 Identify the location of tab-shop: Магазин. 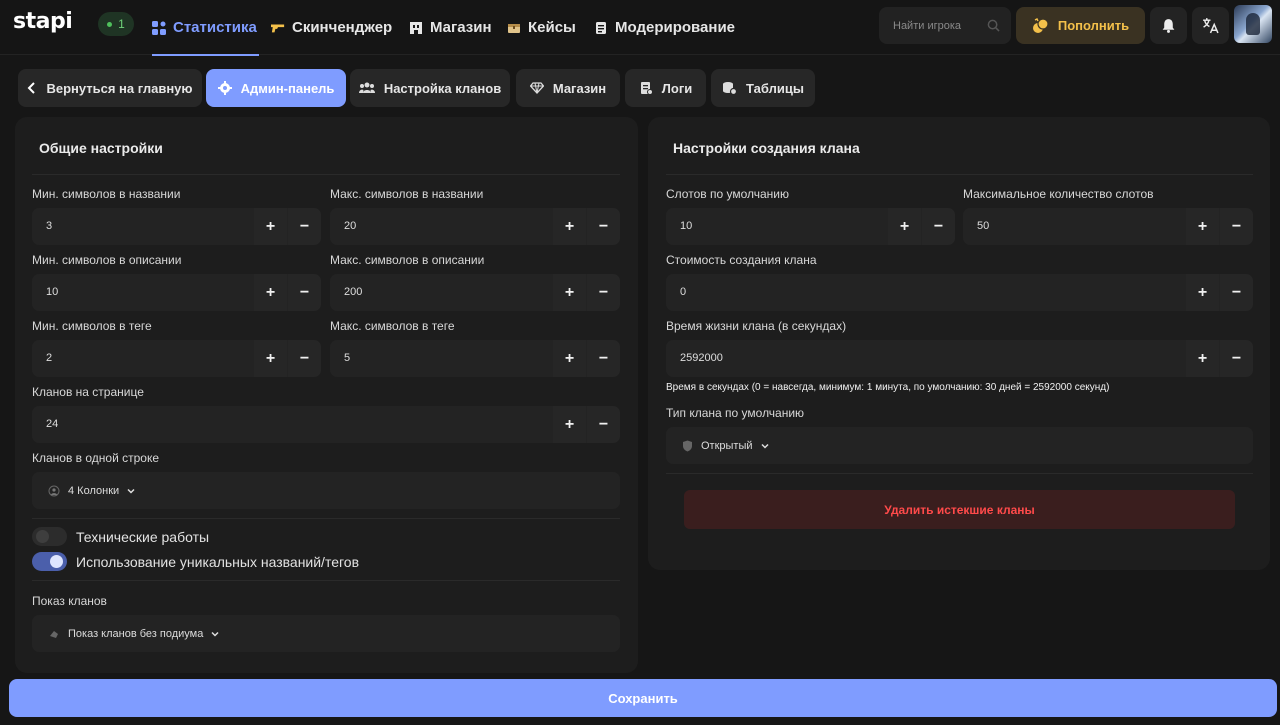
(568, 88).